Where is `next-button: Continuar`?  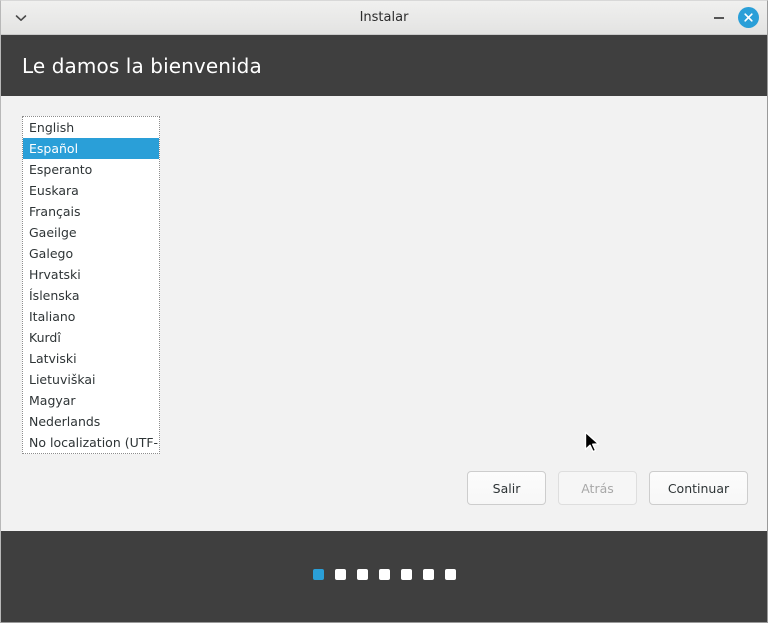 next-button: Continuar is located at coordinates (698, 488).